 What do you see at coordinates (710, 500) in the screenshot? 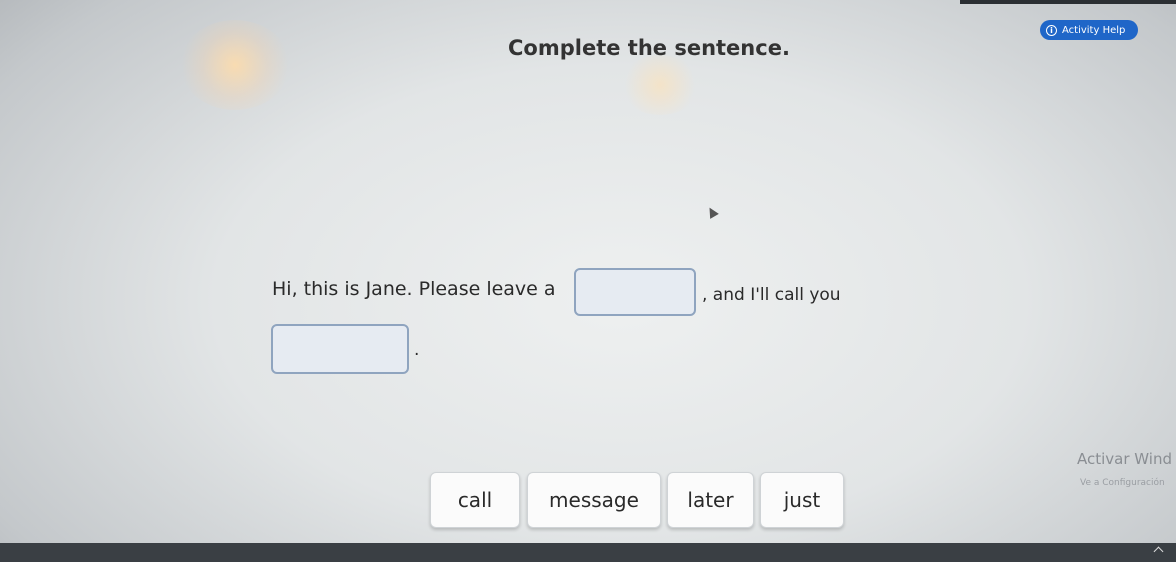
I see `word-tile-later: later` at bounding box center [710, 500].